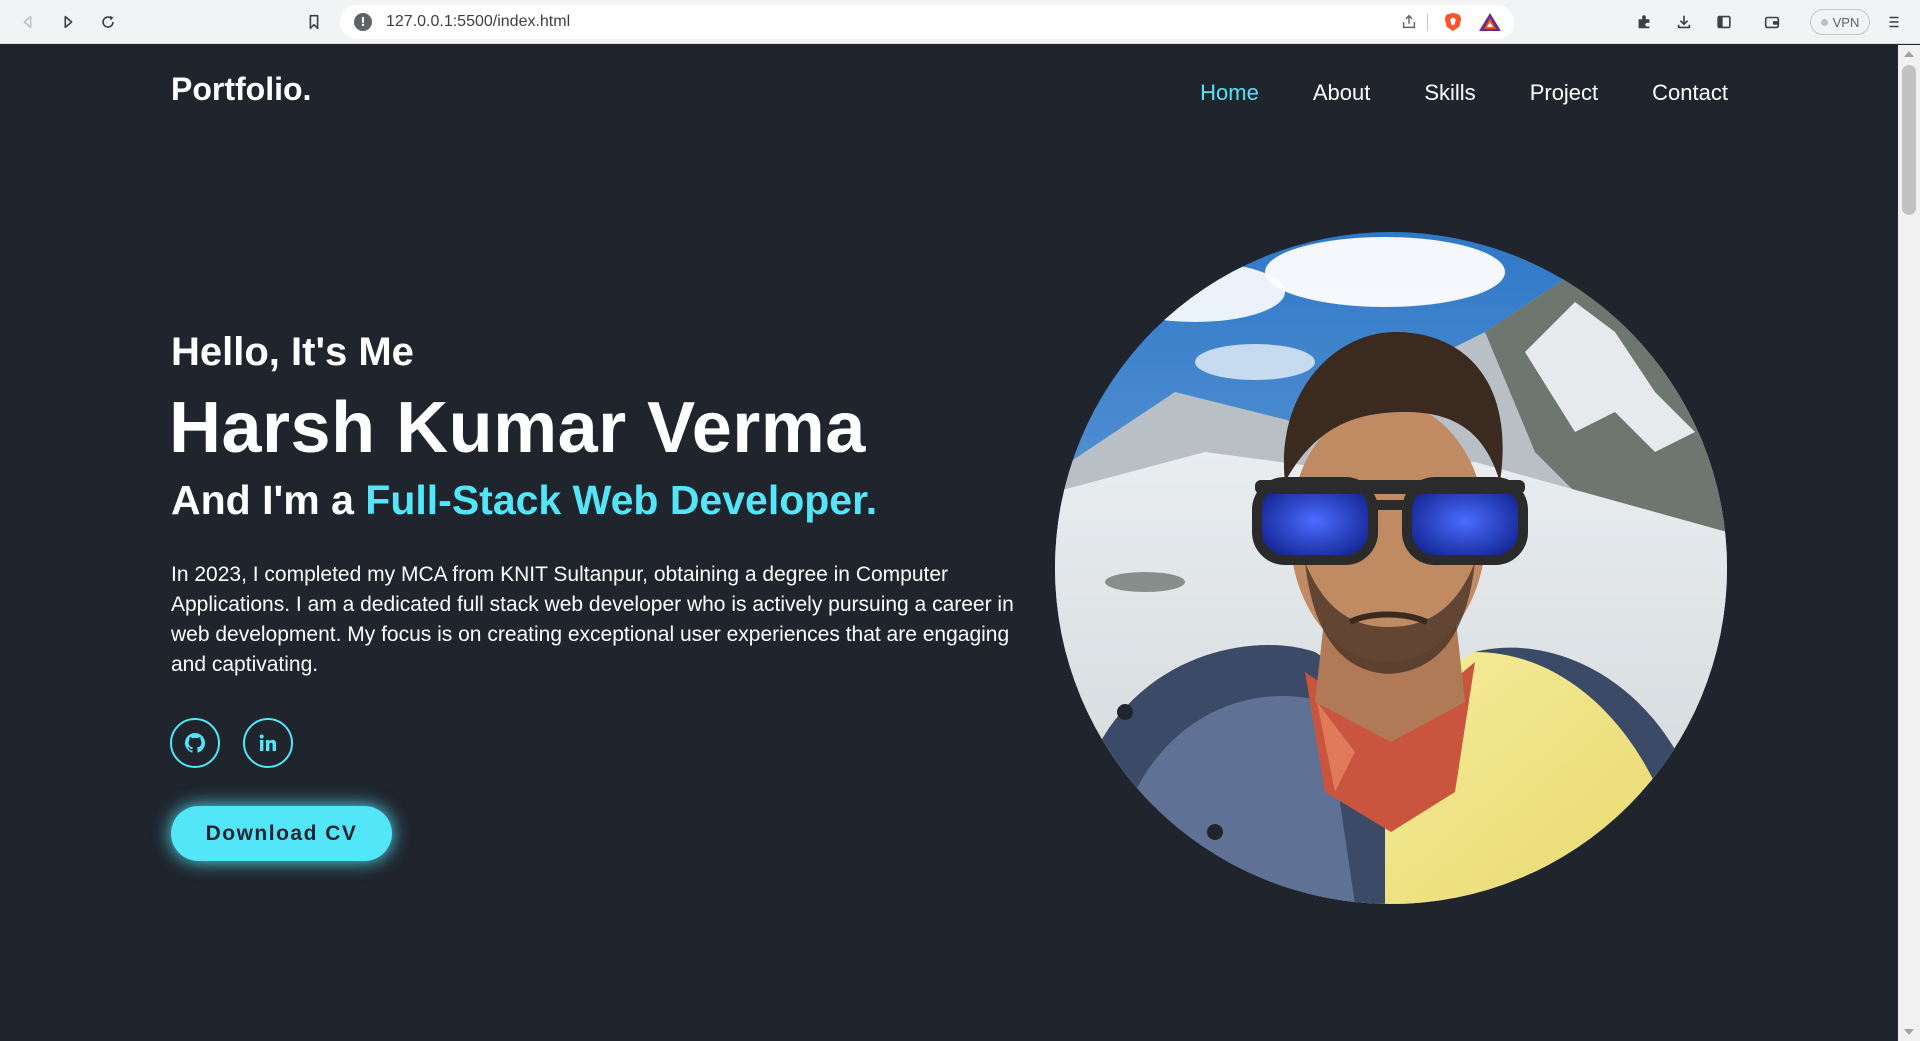 This screenshot has height=1041, width=1920. I want to click on nav-home: Home, so click(1229, 93).